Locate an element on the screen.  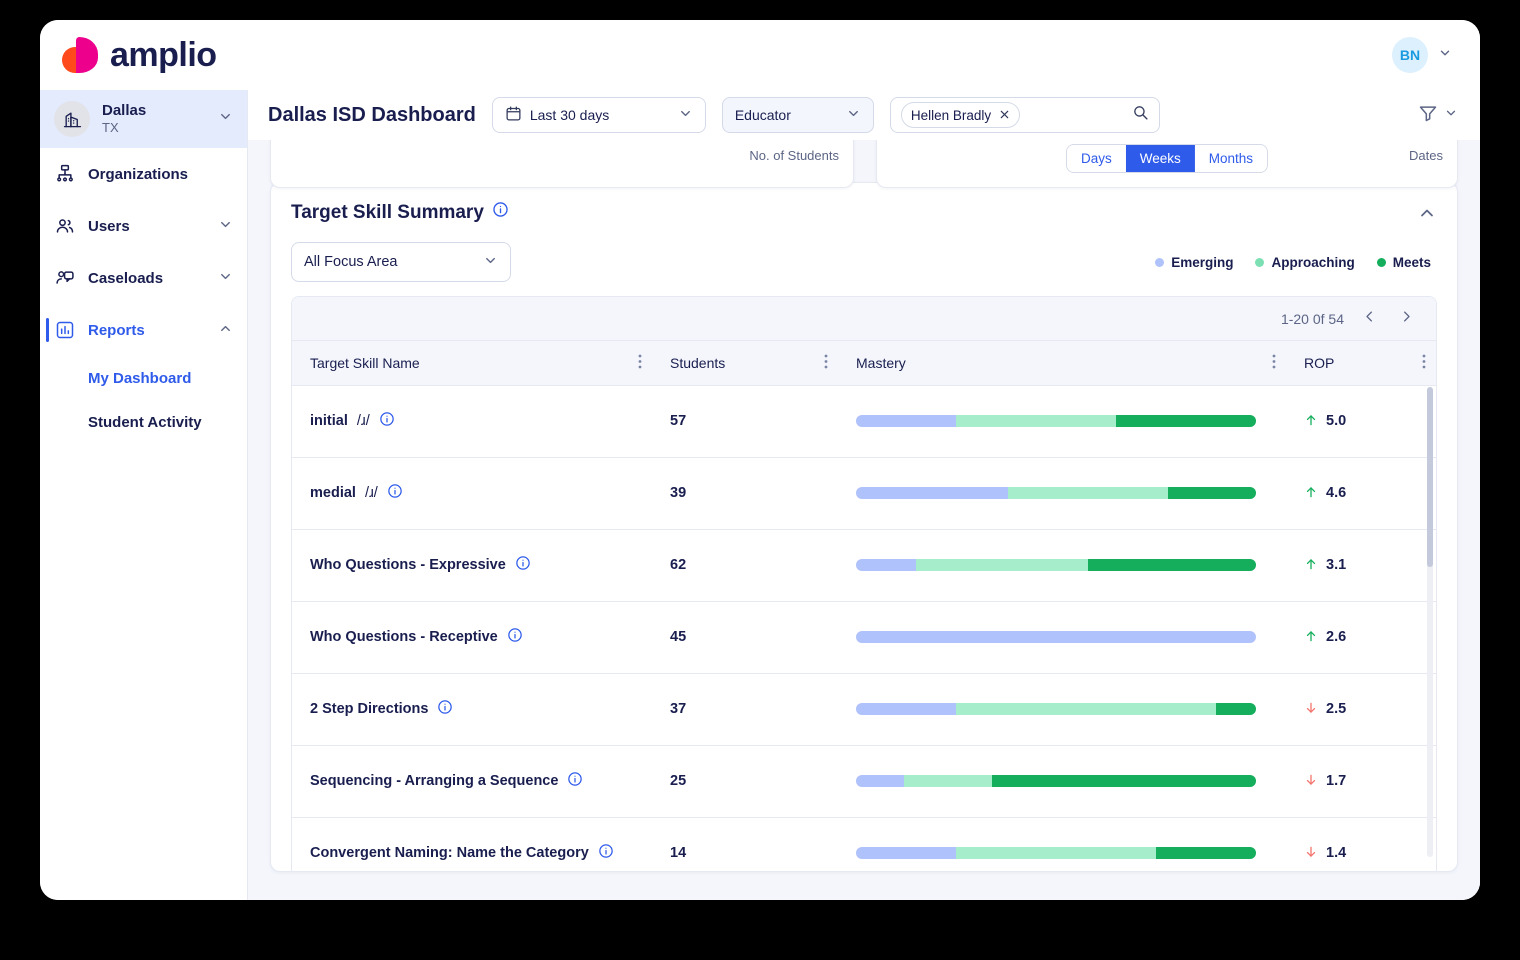
collapse-panel-button is located at coordinates (1427, 214).